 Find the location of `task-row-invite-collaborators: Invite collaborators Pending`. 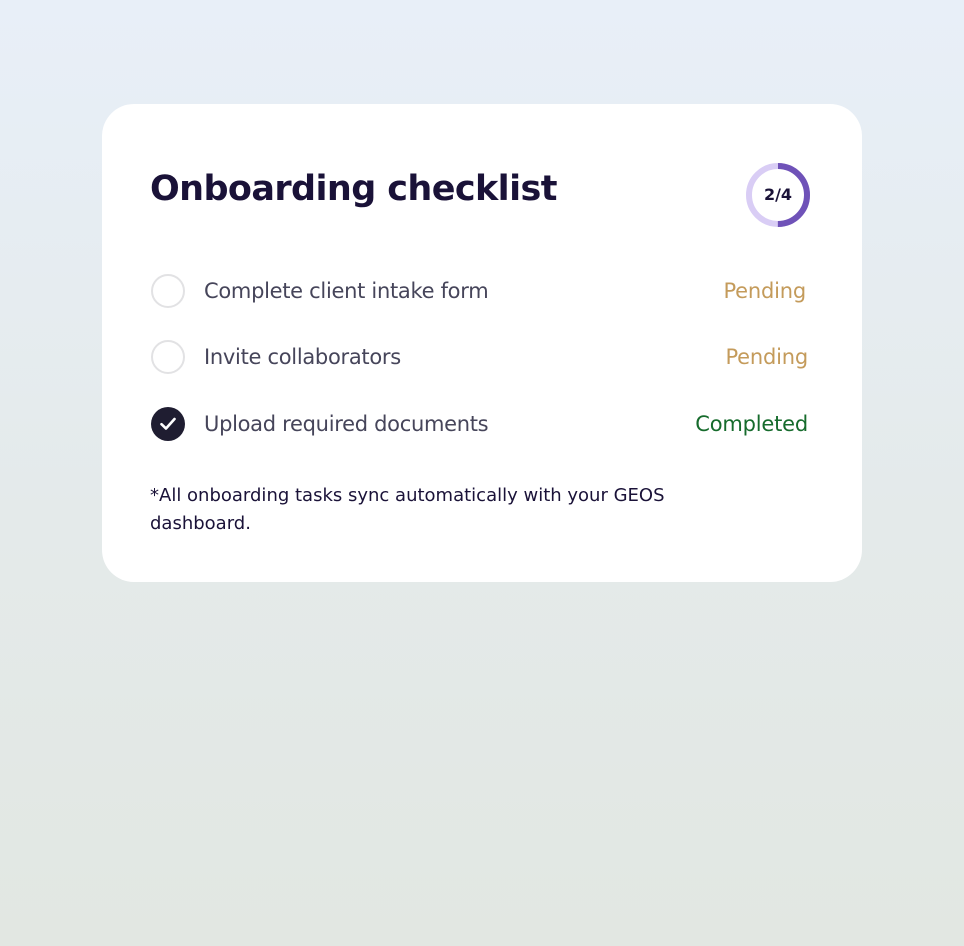

task-row-invite-collaborators: Invite collaborators Pending is located at coordinates (481, 357).